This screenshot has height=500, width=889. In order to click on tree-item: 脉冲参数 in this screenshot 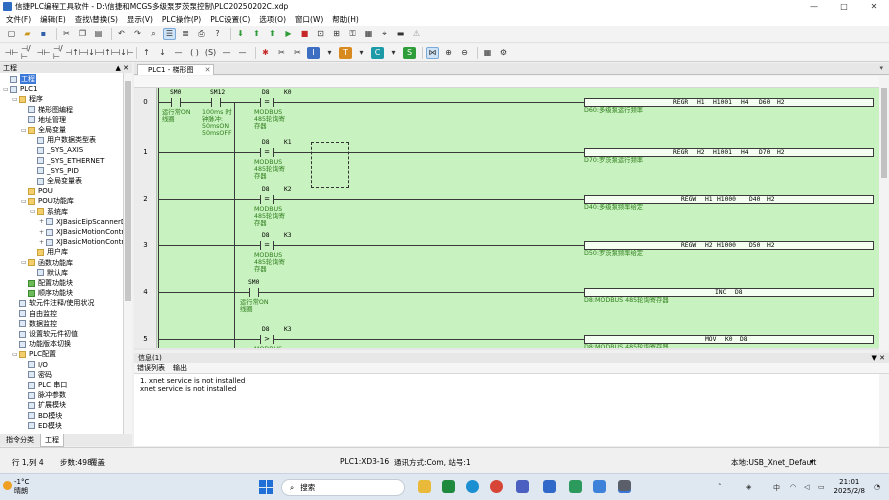, I will do `click(43, 395)`.